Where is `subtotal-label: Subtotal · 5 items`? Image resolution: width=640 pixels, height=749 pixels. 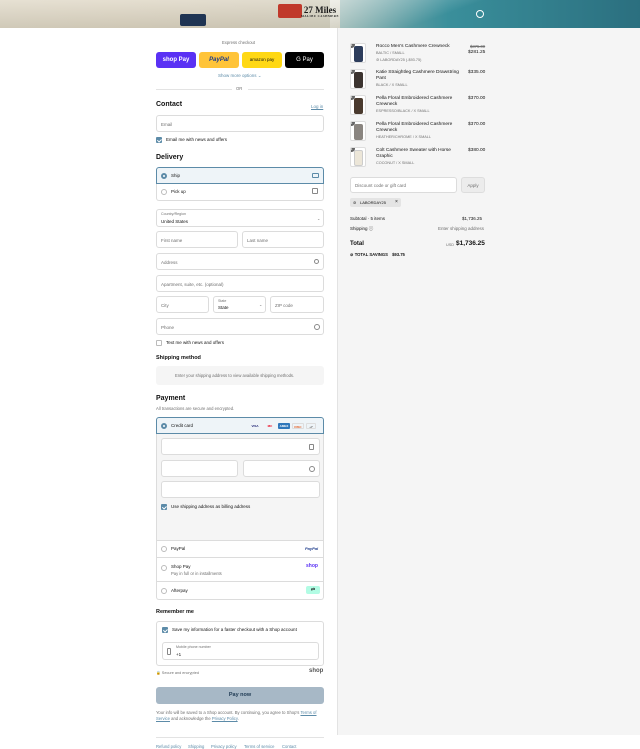 subtotal-label: Subtotal · 5 items is located at coordinates (368, 218).